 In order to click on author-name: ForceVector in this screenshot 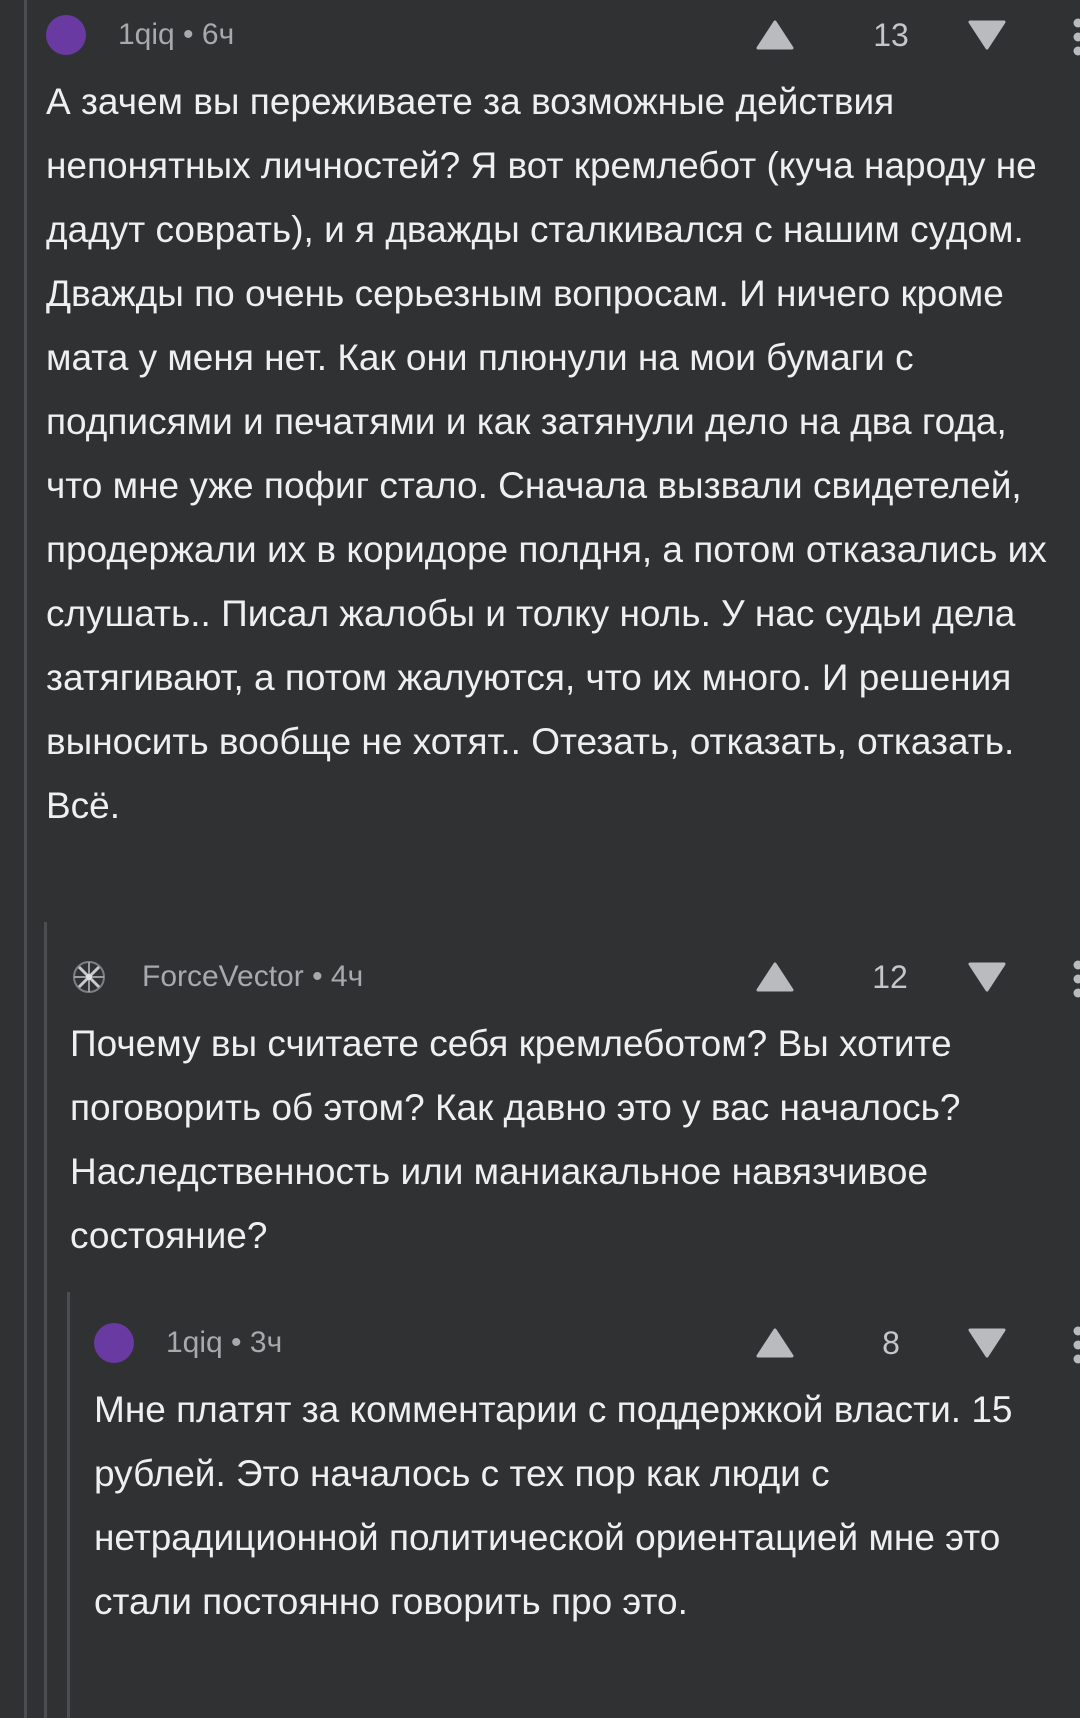, I will do `click(223, 976)`.